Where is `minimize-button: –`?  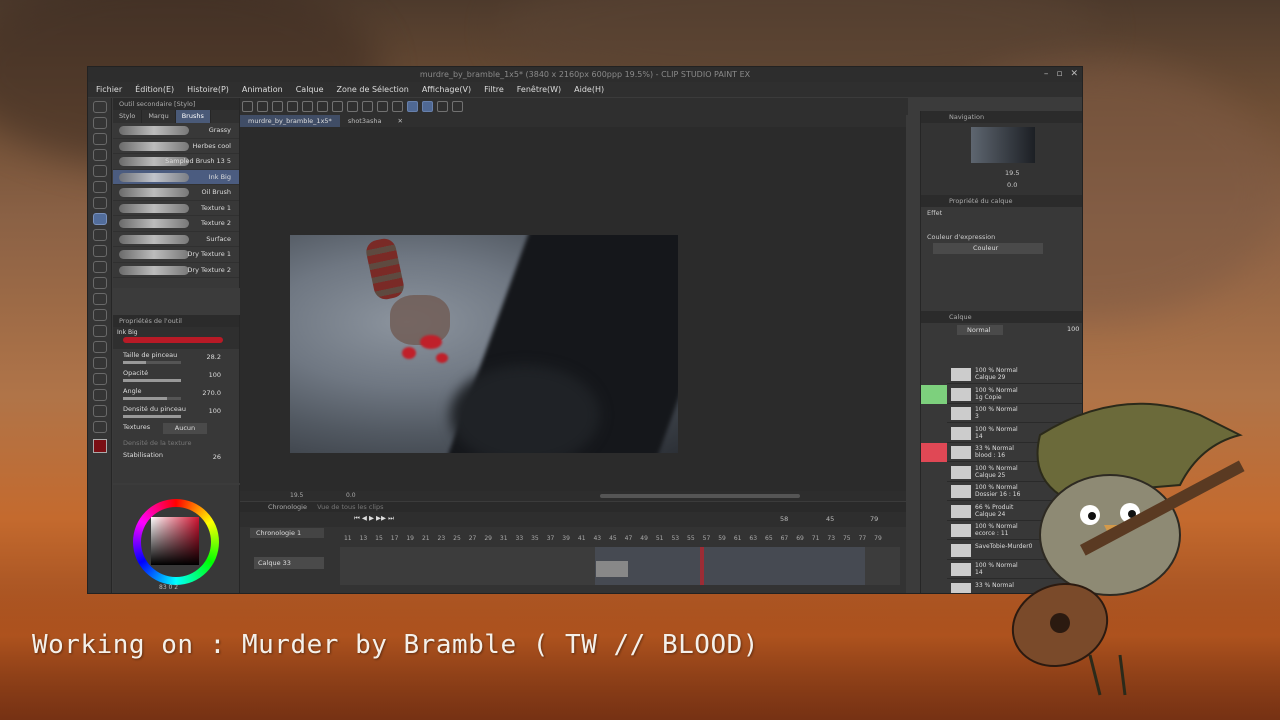
minimize-button: – is located at coordinates (1046, 74).